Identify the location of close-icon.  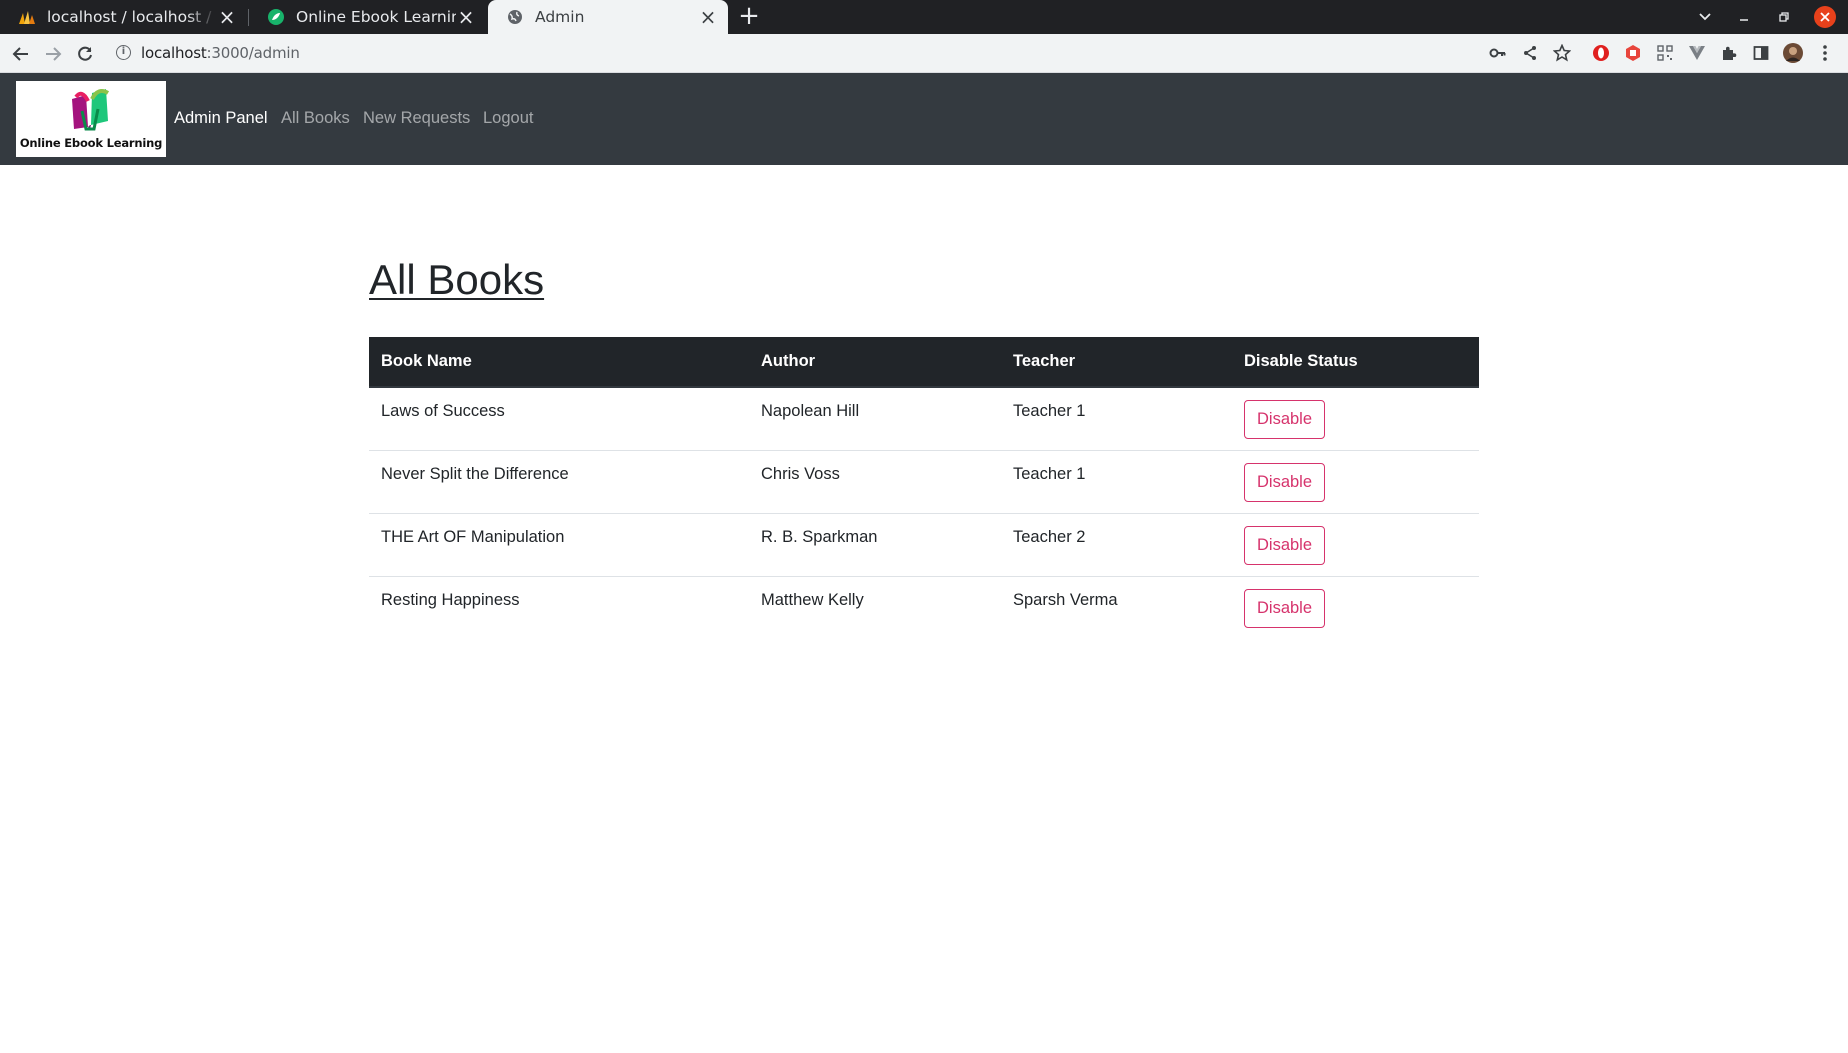
(1825, 17).